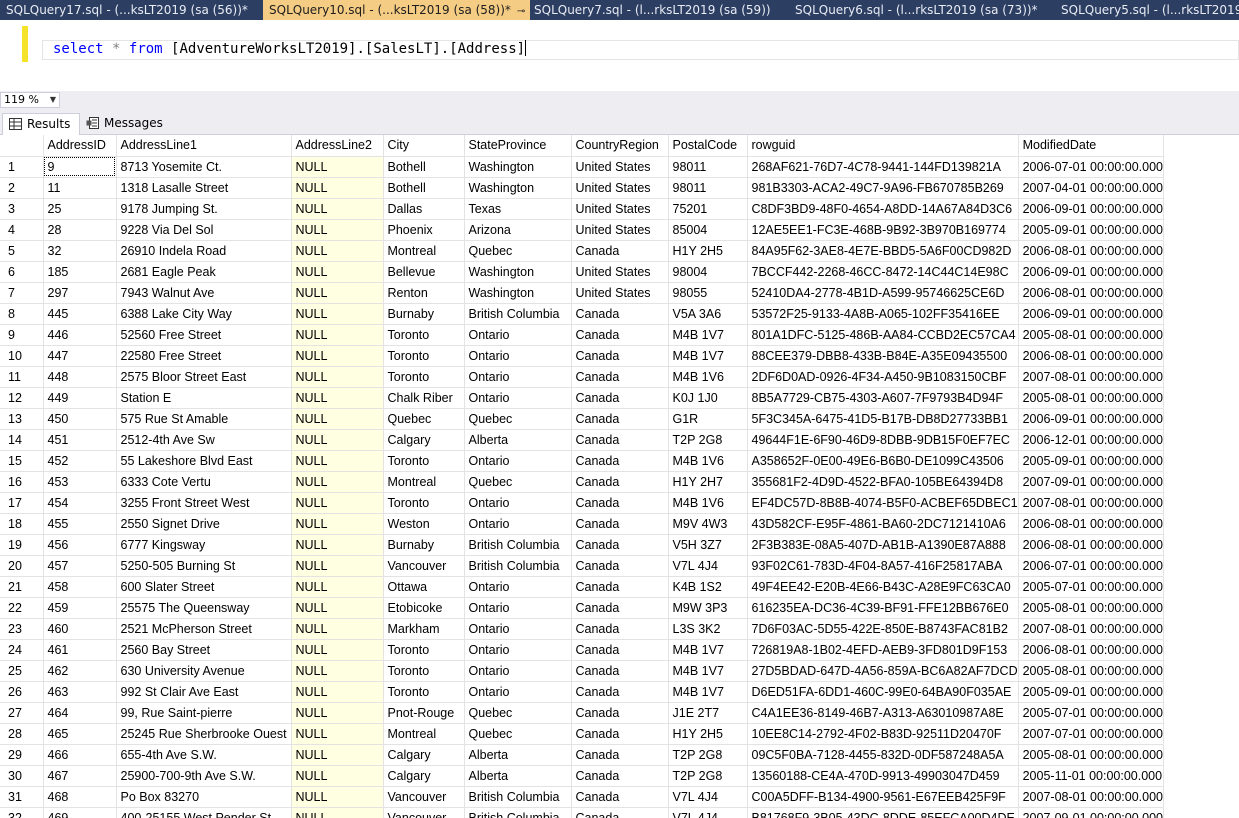  I want to click on cell-address-id: 450, so click(80, 419).